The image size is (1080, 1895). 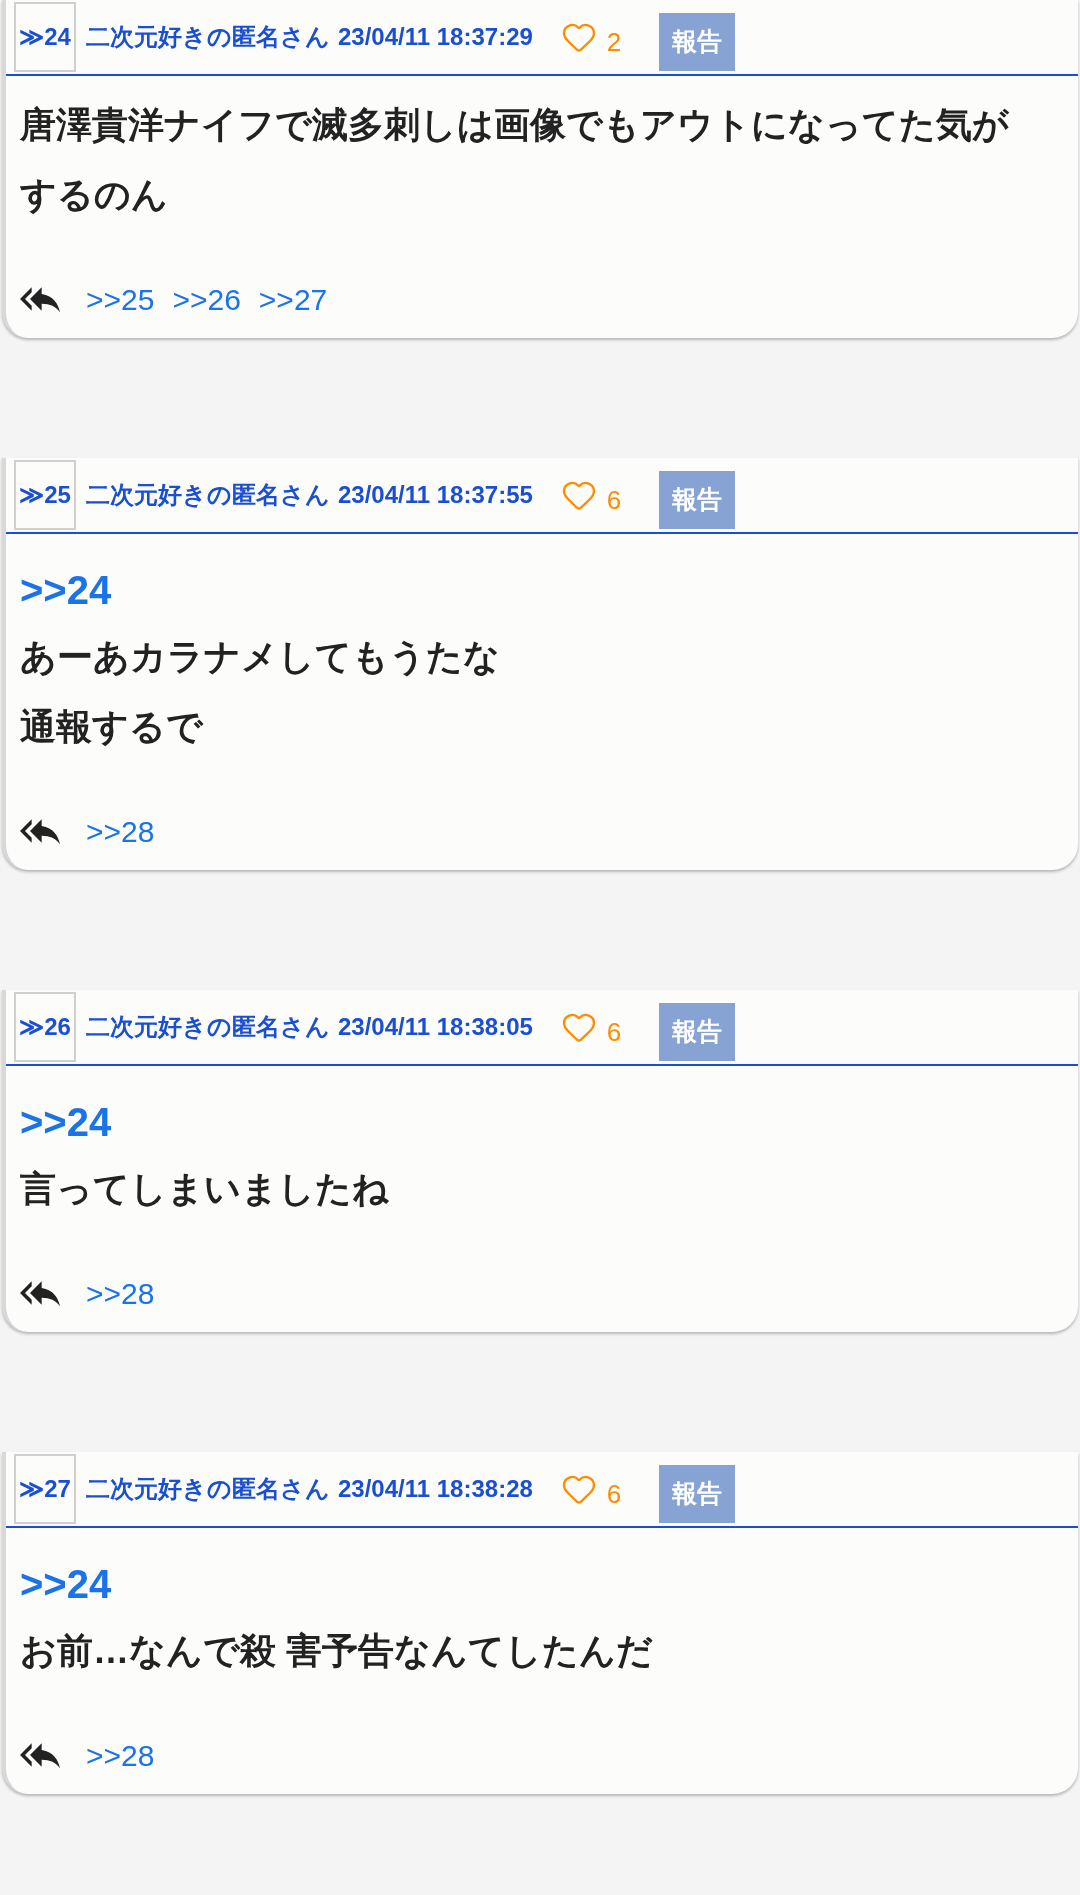 I want to click on post-text: あーあカラナメしてもうたな, so click(x=260, y=657).